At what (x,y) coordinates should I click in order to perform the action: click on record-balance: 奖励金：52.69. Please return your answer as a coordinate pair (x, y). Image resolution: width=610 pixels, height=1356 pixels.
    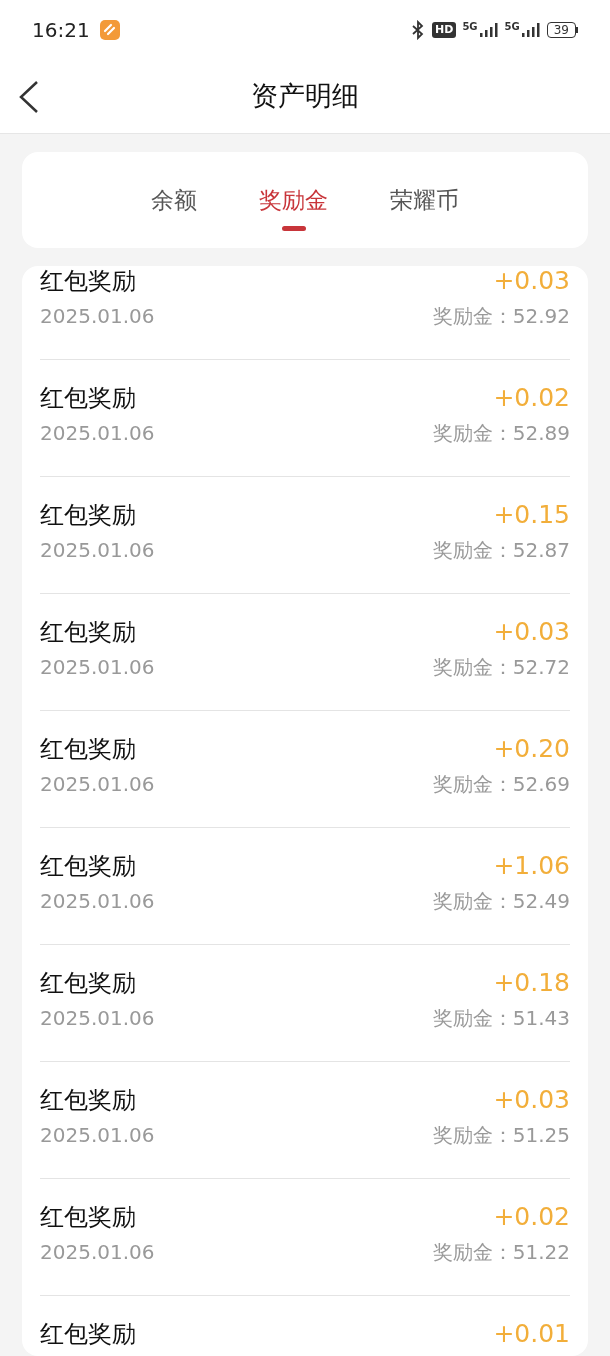
    Looking at the image, I should click on (501, 784).